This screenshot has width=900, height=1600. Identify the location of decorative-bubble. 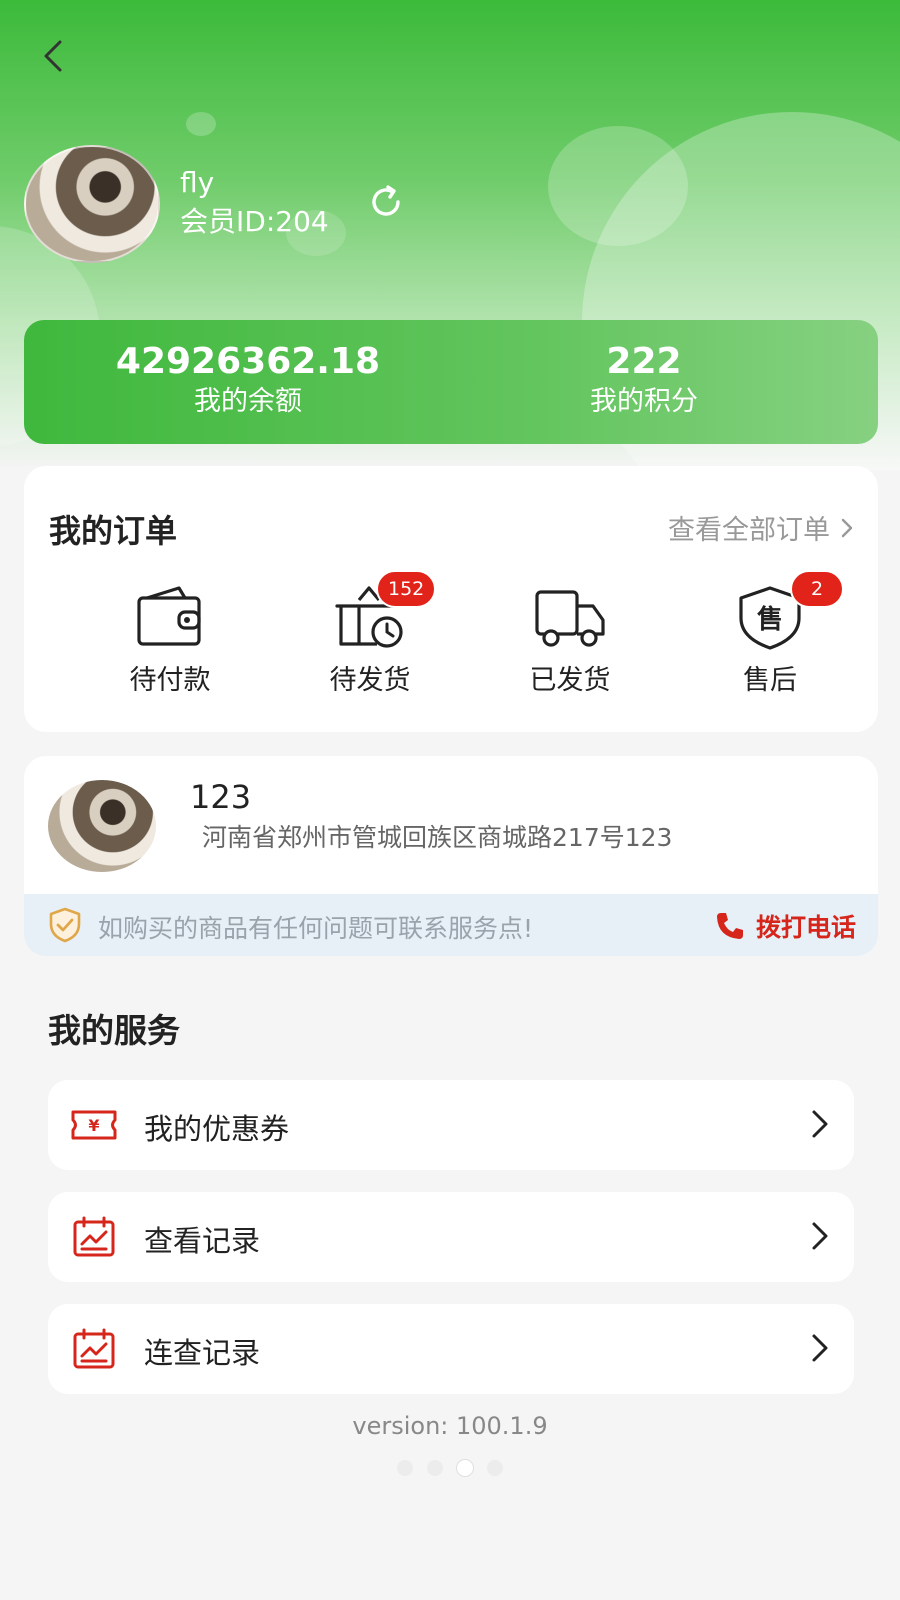
(201, 124).